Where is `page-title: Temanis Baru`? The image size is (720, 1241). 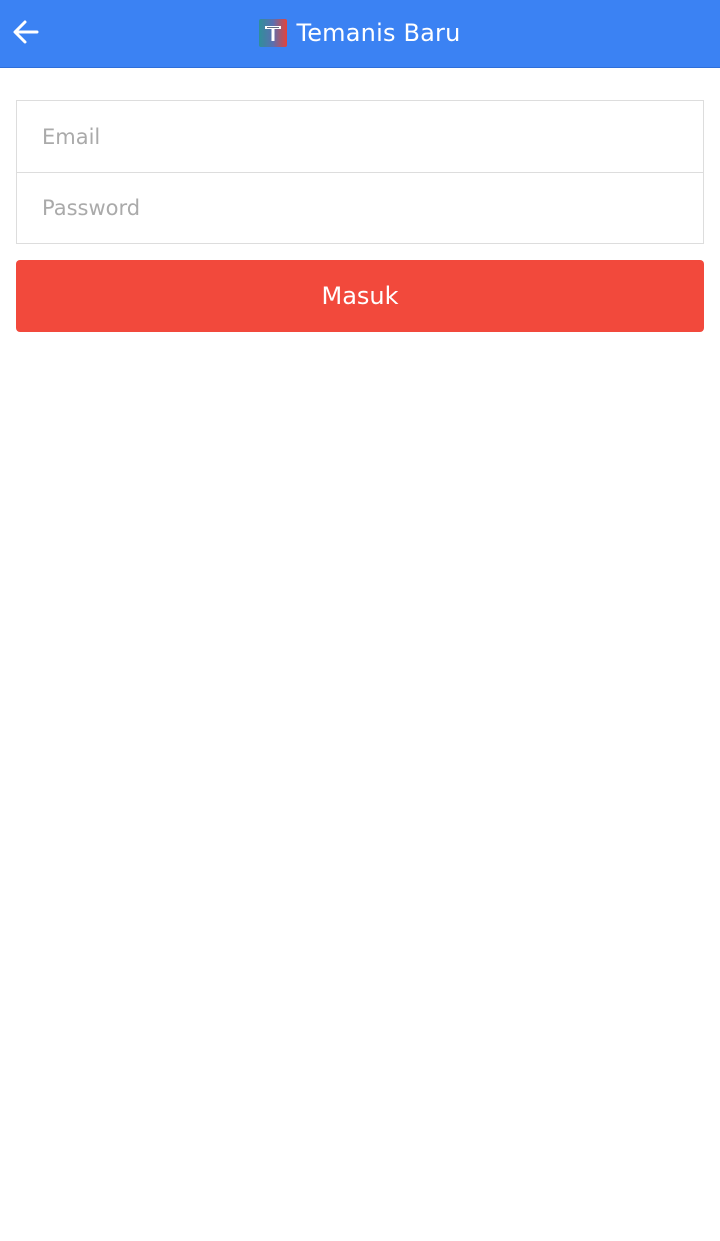 page-title: Temanis Baru is located at coordinates (378, 33).